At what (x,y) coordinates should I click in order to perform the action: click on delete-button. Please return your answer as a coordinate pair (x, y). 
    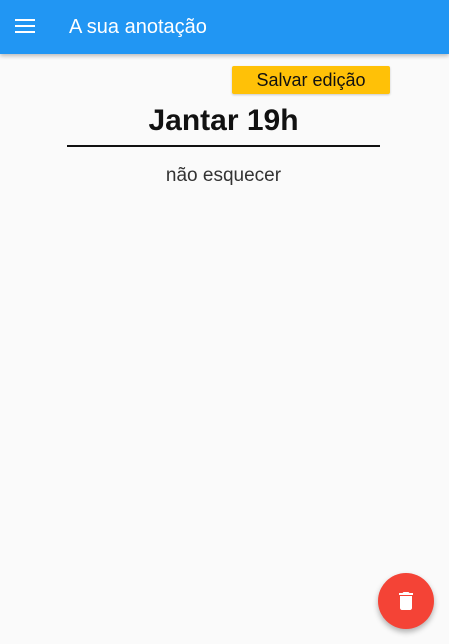
    Looking at the image, I should click on (406, 601).